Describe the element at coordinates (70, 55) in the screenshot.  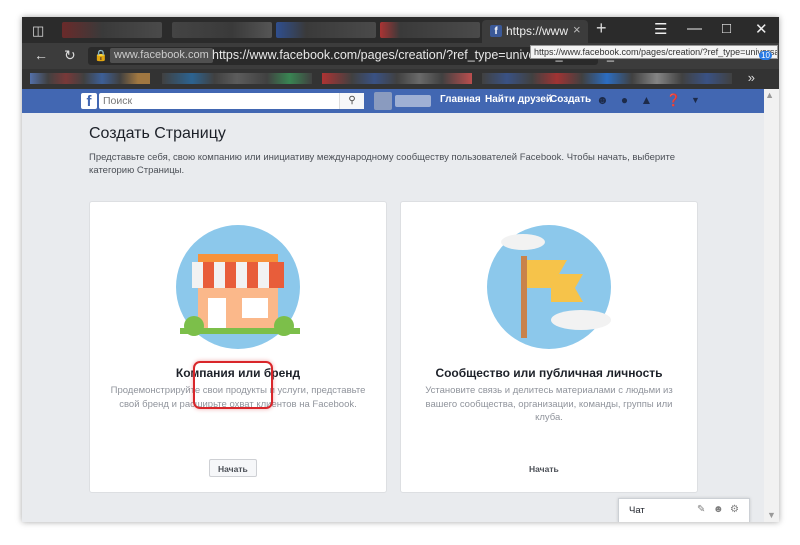
I see `reload-icon: ↻` at that location.